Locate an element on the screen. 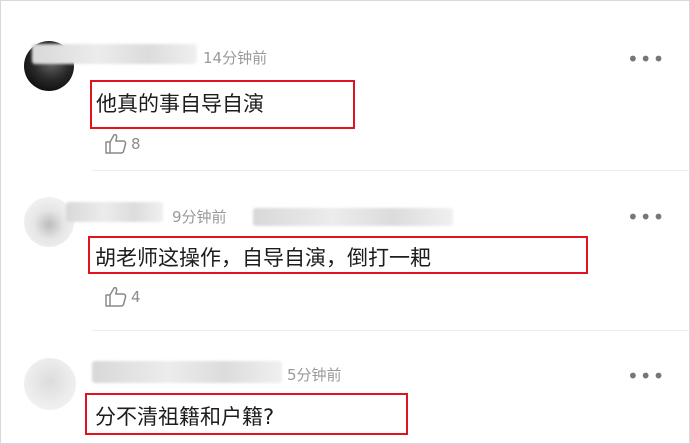  like-button: 8 is located at coordinates (122, 144).